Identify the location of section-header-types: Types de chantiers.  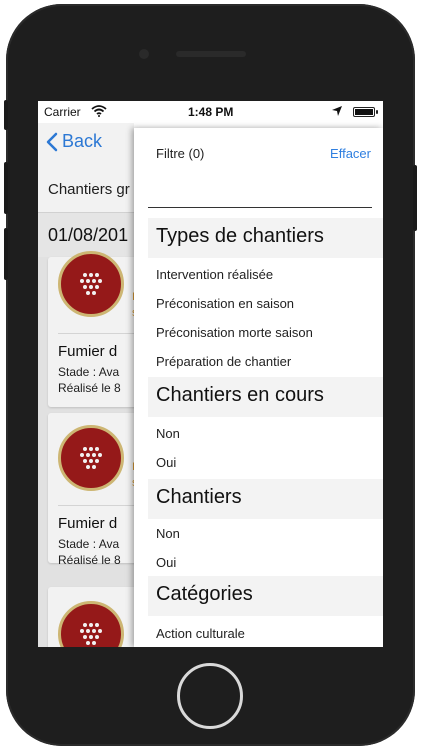
(265, 238).